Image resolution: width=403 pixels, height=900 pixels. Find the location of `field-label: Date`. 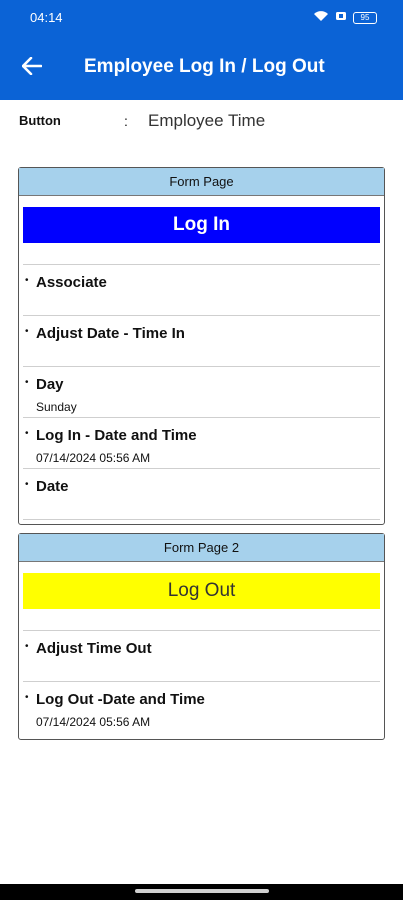

field-label: Date is located at coordinates (52, 486).